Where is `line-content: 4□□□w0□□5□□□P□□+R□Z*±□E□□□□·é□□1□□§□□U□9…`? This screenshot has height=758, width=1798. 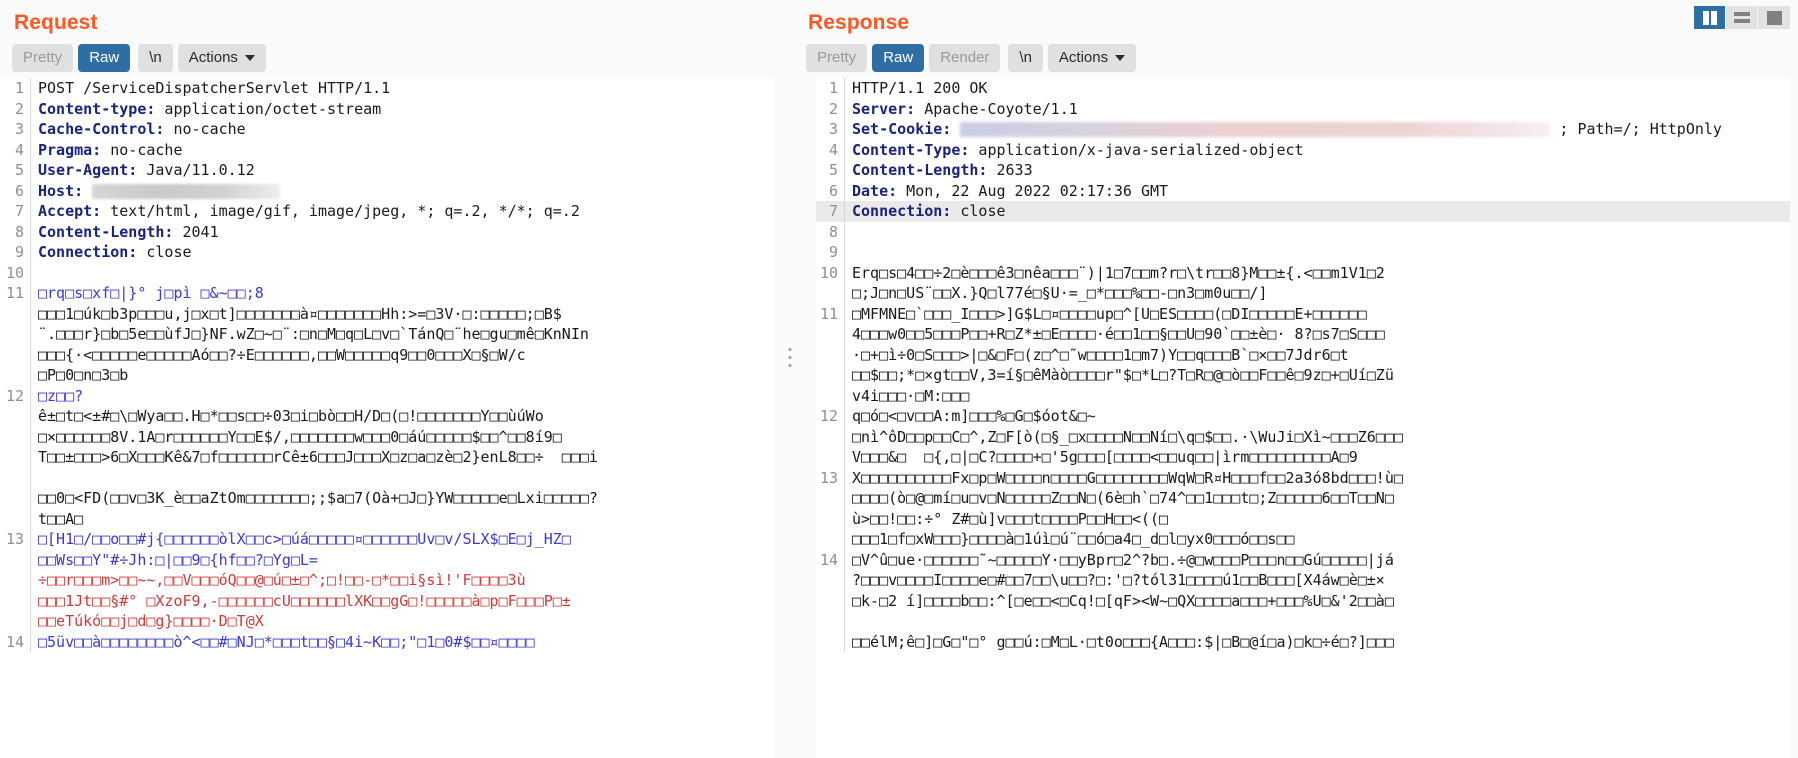 line-content: 4□□□w0□□5□□□P□□+R□Z*±□E□□□□·é□□1□□§□□U□9… is located at coordinates (1317, 334).